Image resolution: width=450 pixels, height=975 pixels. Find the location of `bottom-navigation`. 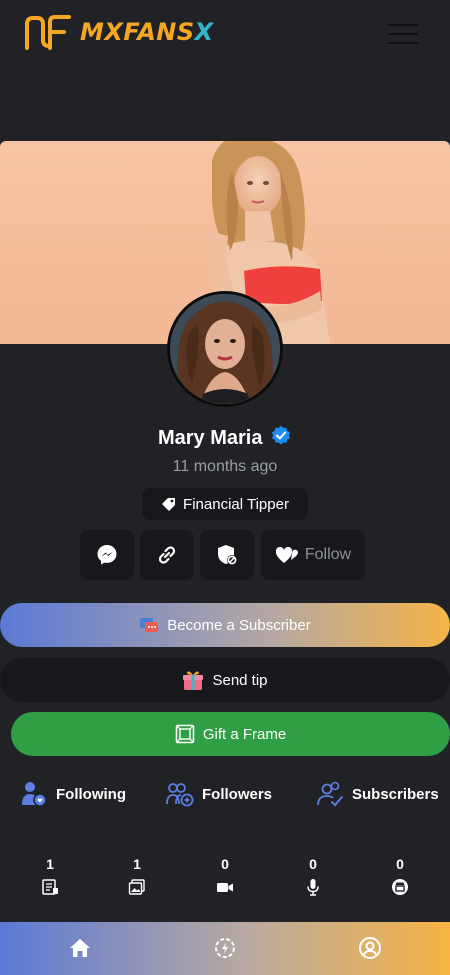

bottom-navigation is located at coordinates (225, 948).